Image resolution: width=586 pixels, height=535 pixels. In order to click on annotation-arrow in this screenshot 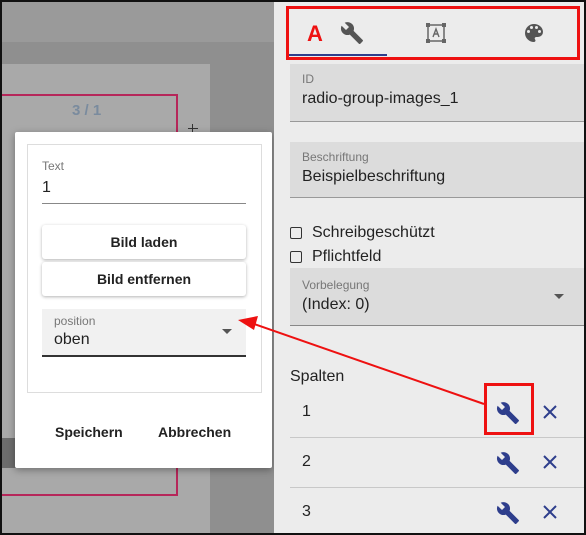, I will do `click(361, 360)`.